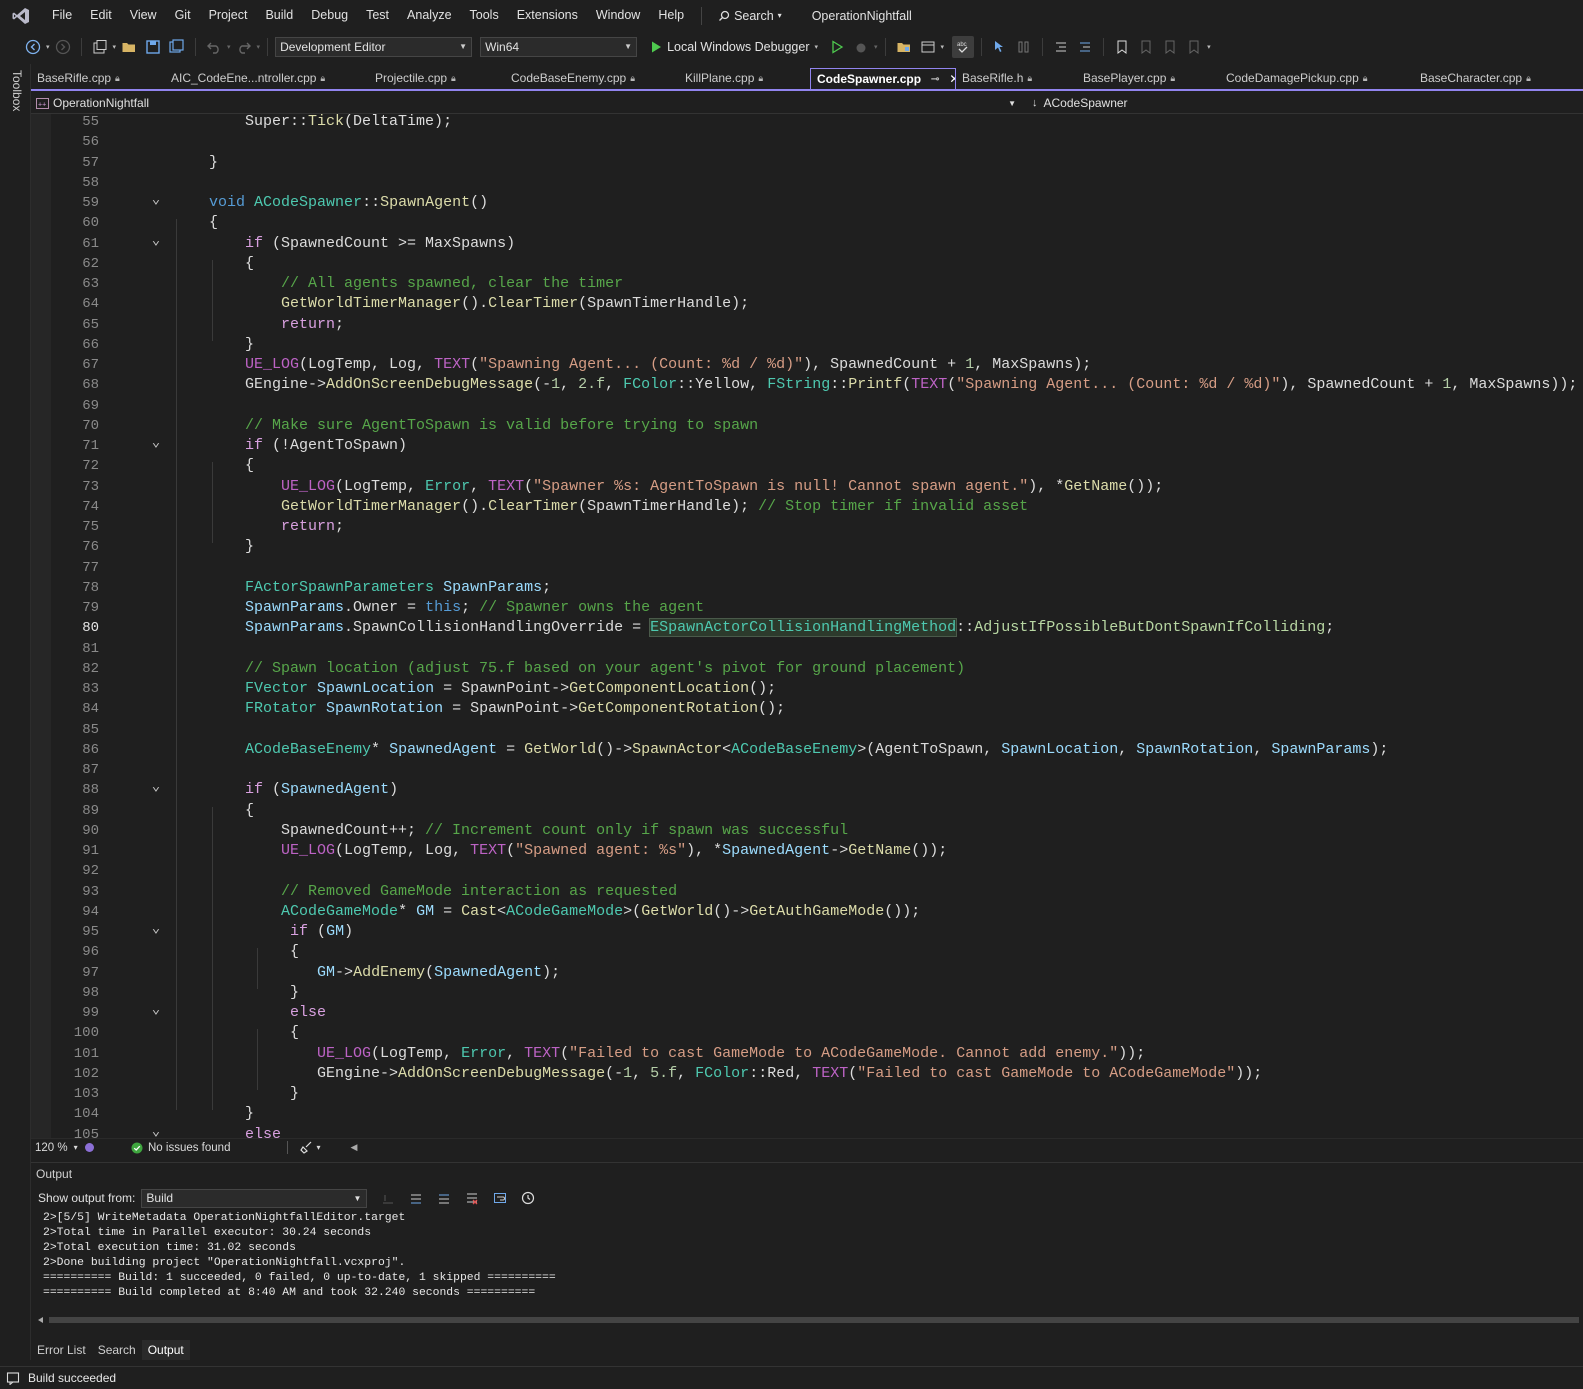 Image resolution: width=1583 pixels, height=1389 pixels. I want to click on go-to-previous-message-button, so click(416, 1198).